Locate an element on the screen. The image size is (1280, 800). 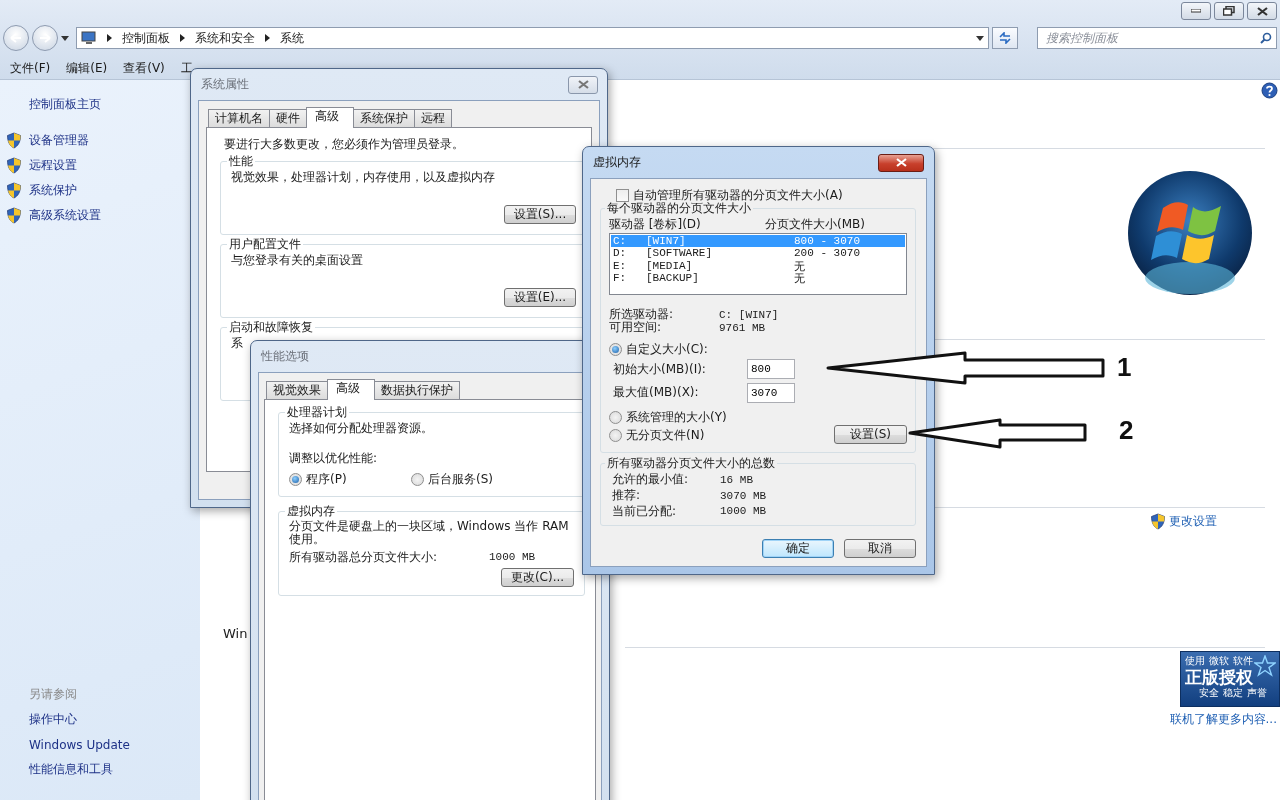
dialog-title: 虚拟内存 is located at coordinates (617, 162).